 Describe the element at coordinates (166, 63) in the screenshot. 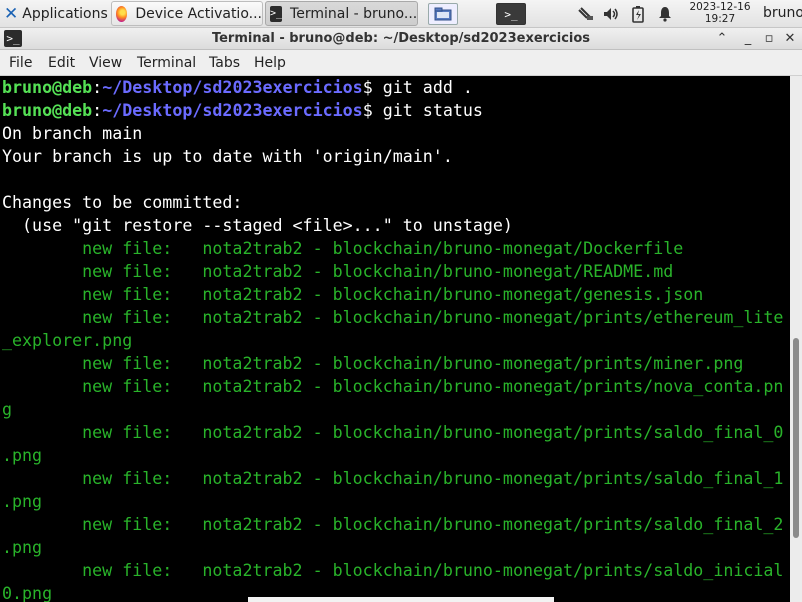

I see `menu-terminal: Terminal` at that location.